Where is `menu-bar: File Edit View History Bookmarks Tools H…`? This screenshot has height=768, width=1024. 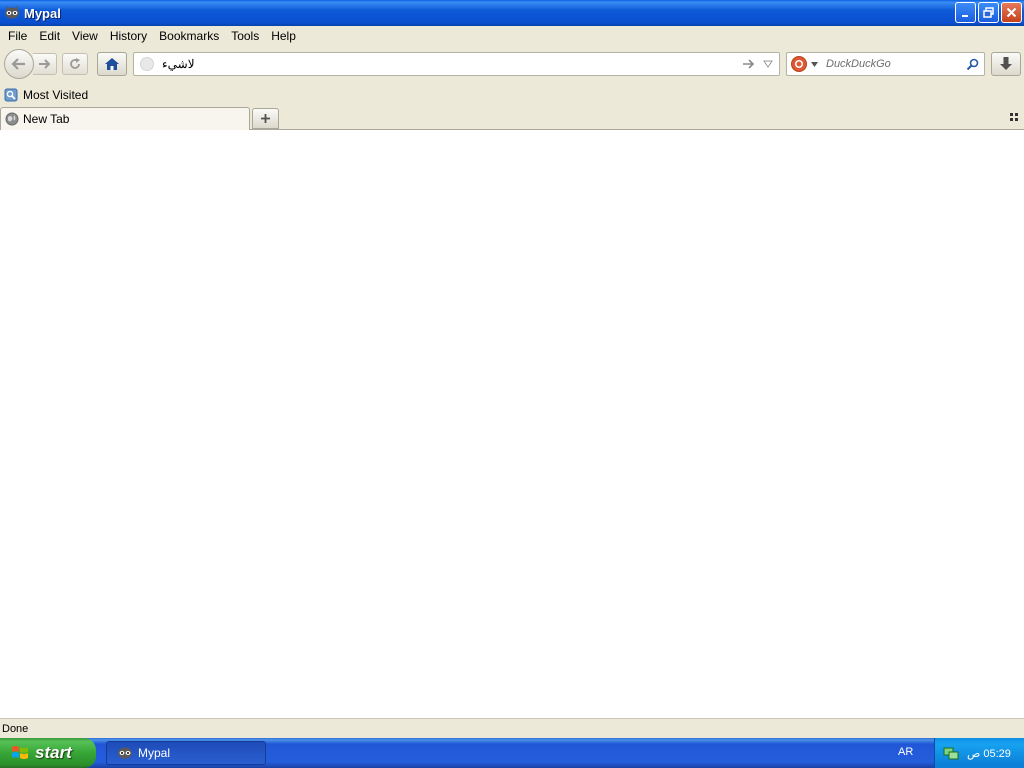 menu-bar: File Edit View History Bookmarks Tools H… is located at coordinates (512, 36).